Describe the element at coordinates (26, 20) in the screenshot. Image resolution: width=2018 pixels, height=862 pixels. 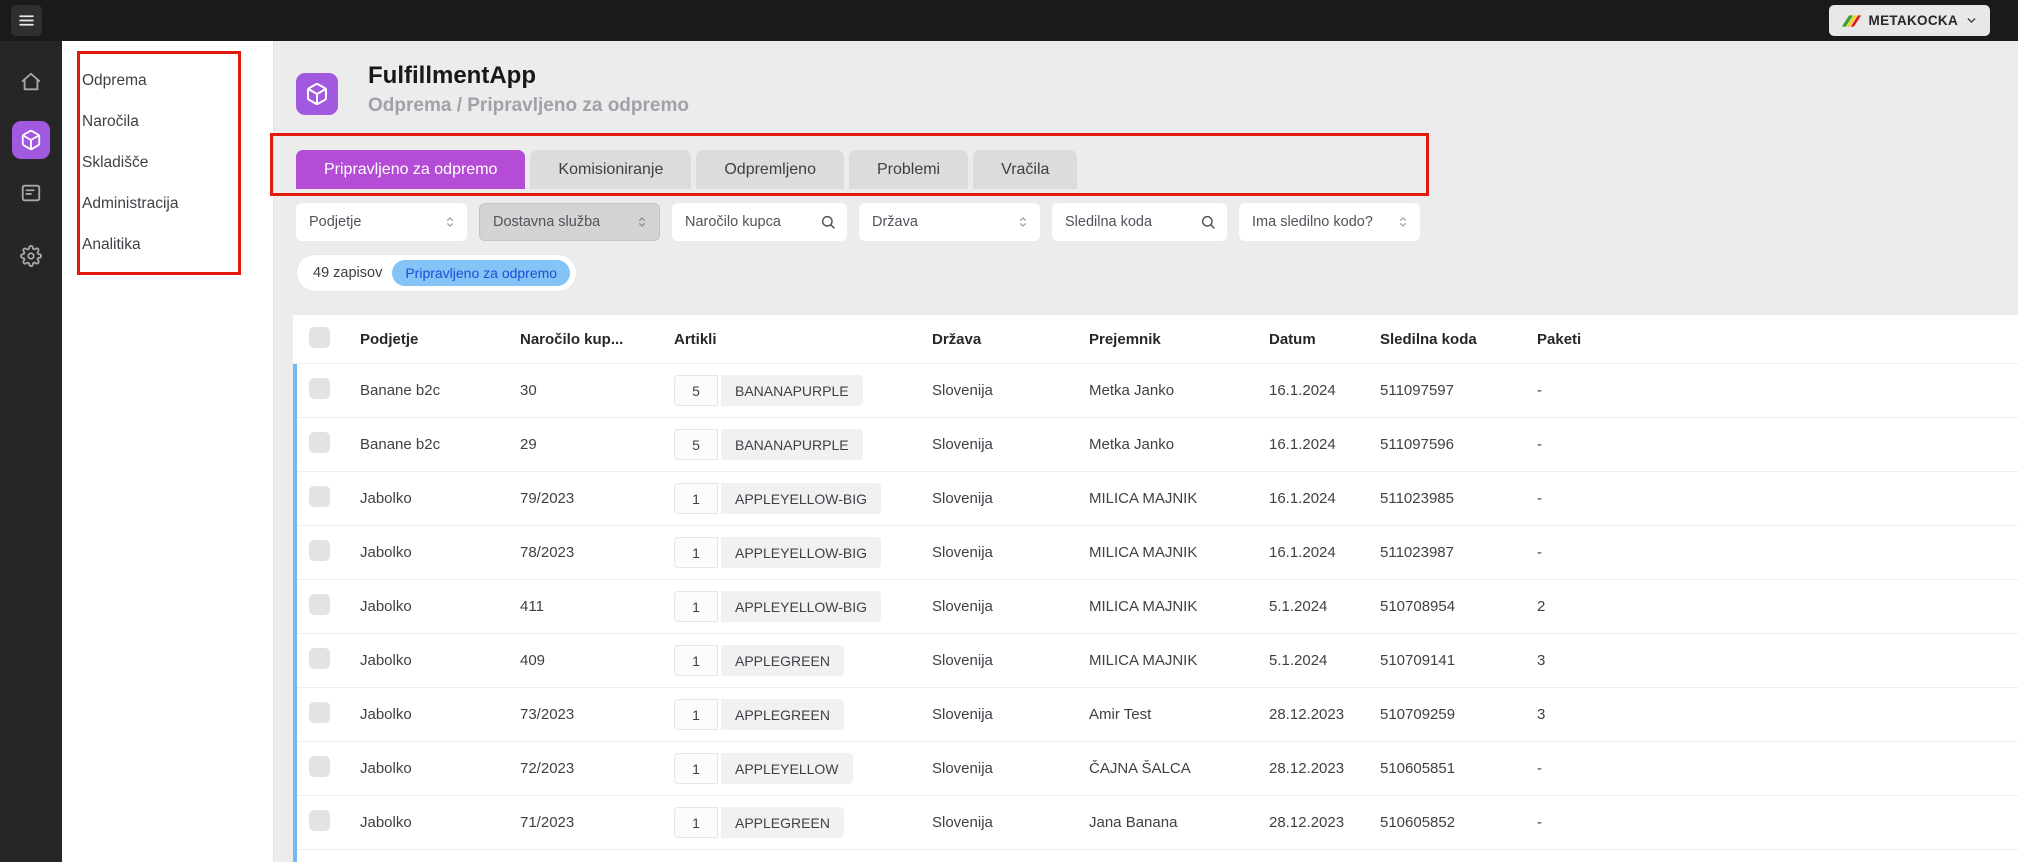
I see `hamburger-menu-button` at that location.